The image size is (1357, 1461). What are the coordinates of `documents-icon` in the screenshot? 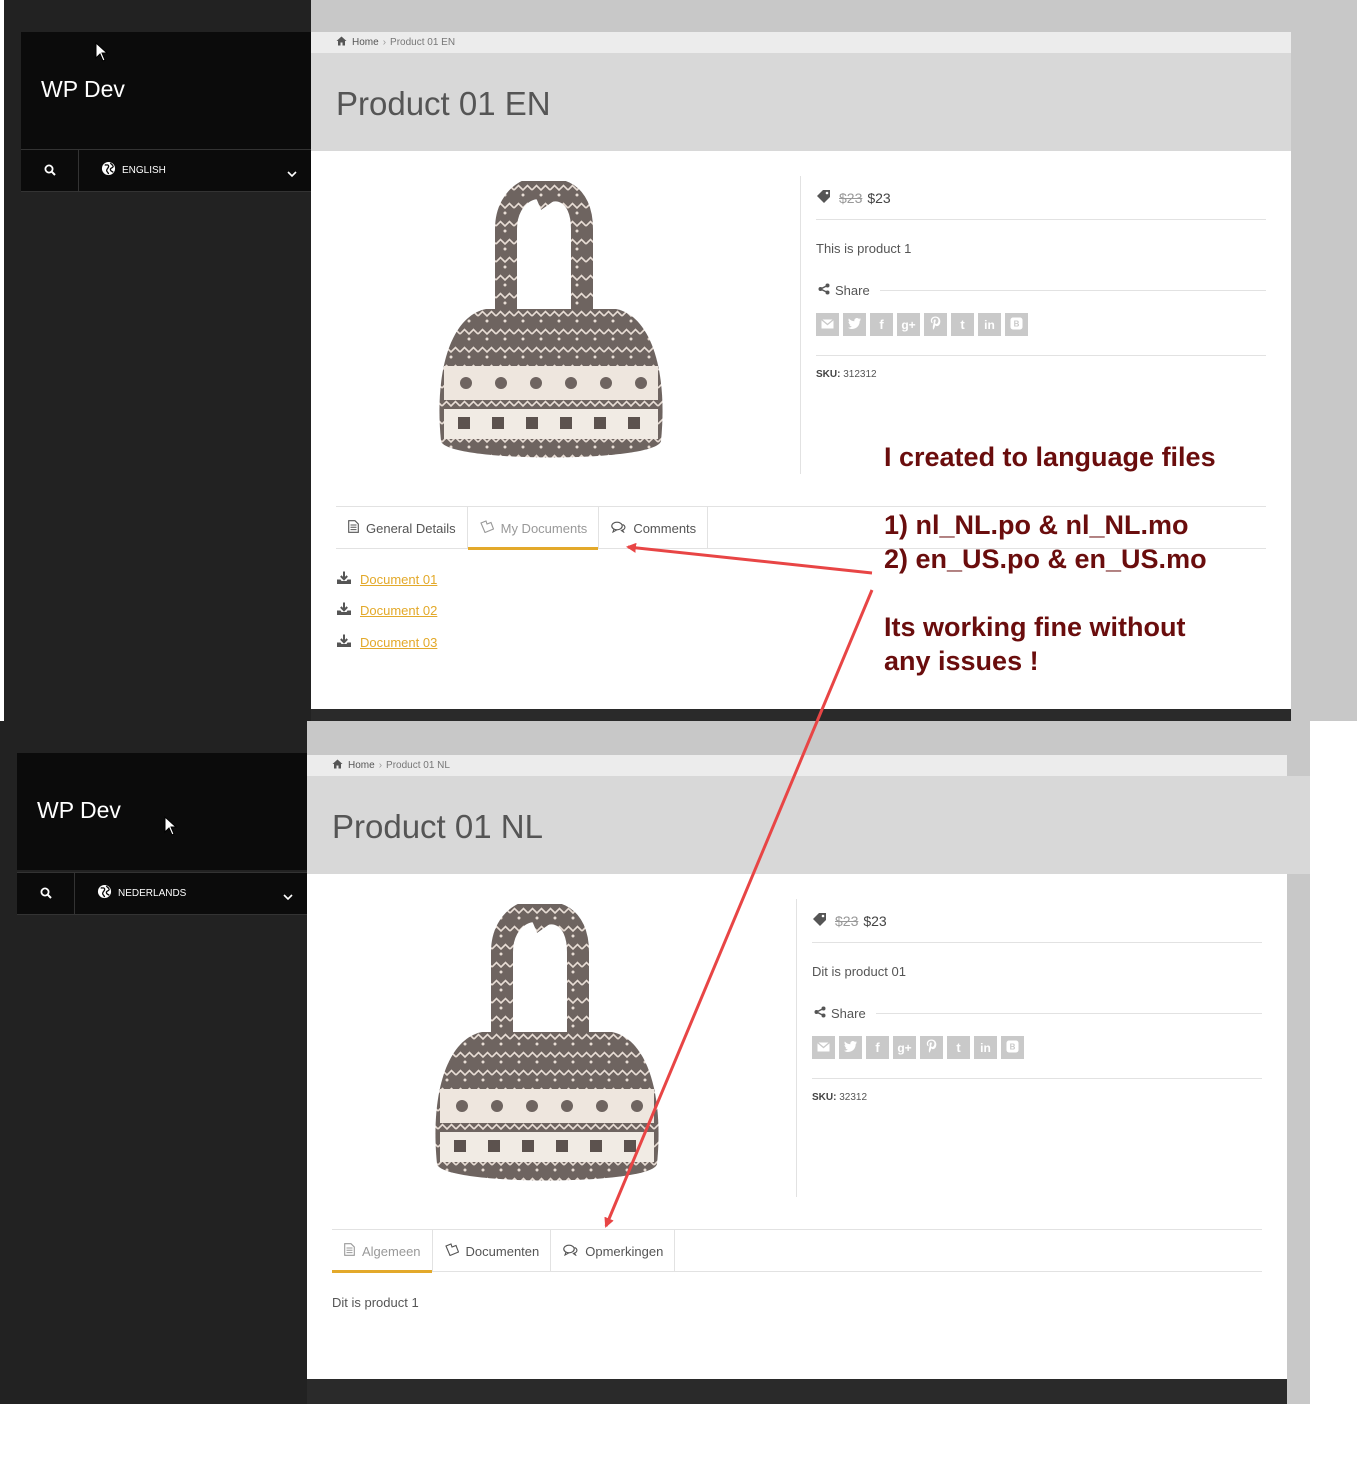 It's located at (486, 528).